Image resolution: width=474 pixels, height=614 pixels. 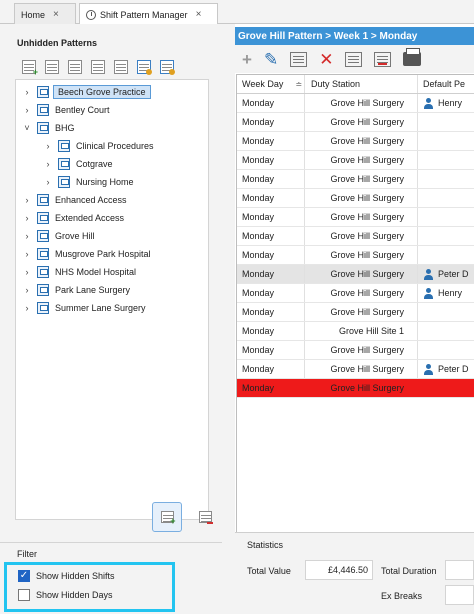 I want to click on tree-item-summer-lane-surgery: › Summer Lane Surgery, so click(x=84, y=308).